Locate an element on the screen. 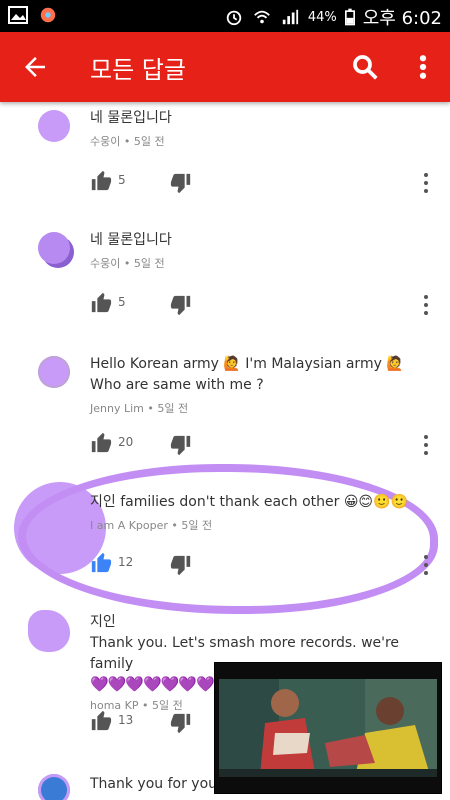 The image size is (450, 800). mini-video-player is located at coordinates (328, 728).